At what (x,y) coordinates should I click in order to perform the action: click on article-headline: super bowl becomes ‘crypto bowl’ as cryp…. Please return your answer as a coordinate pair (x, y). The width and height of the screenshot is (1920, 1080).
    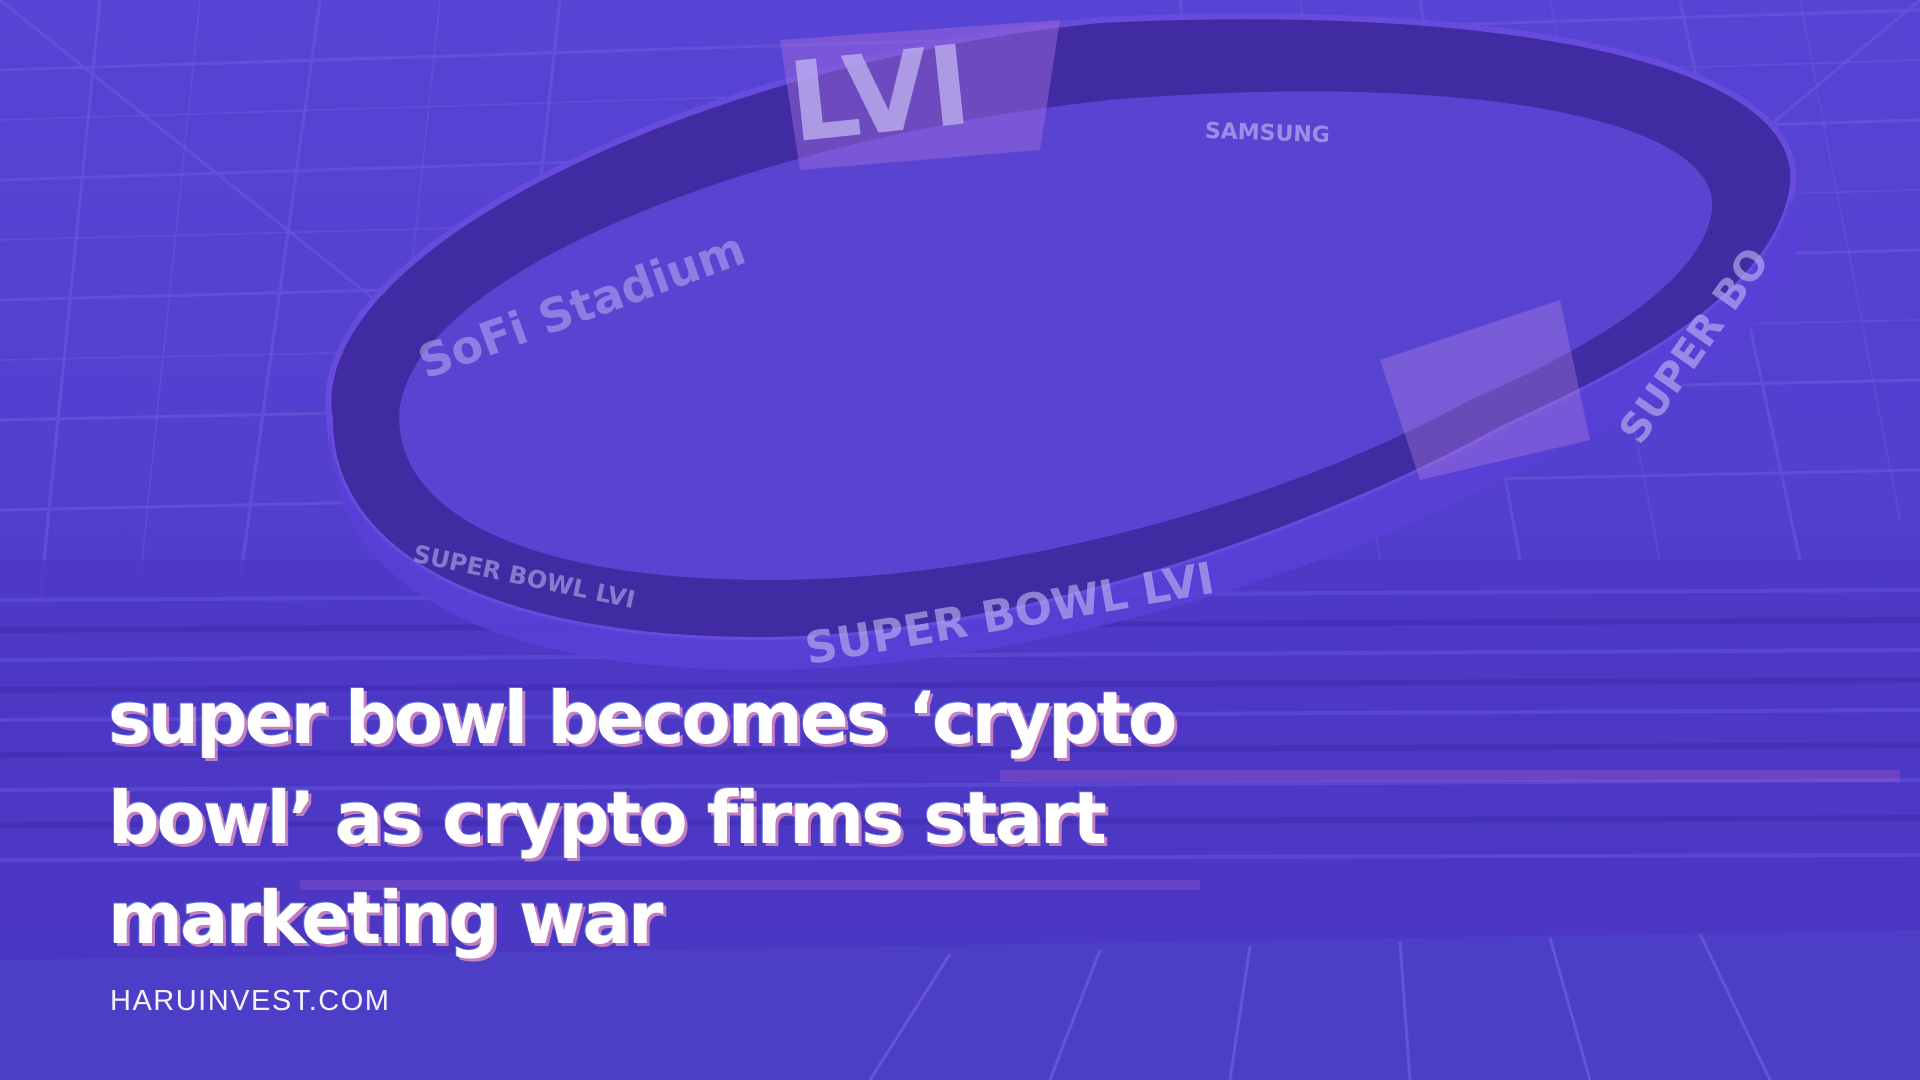
    Looking at the image, I should click on (643, 818).